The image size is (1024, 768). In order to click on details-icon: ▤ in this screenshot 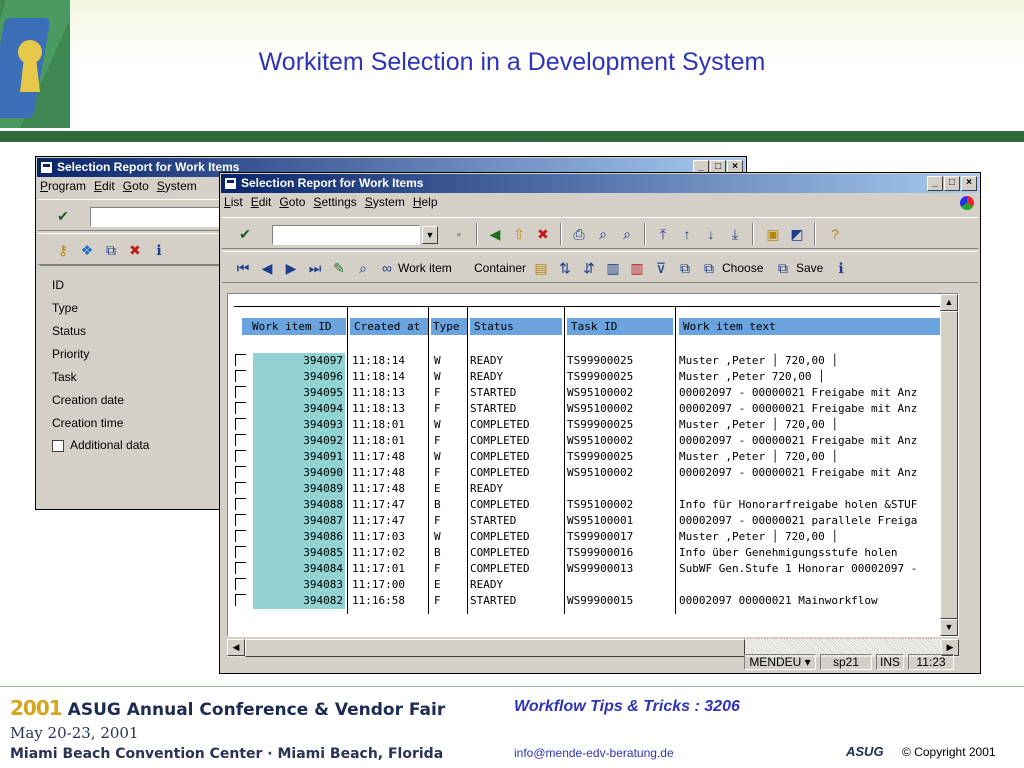, I will do `click(541, 268)`.